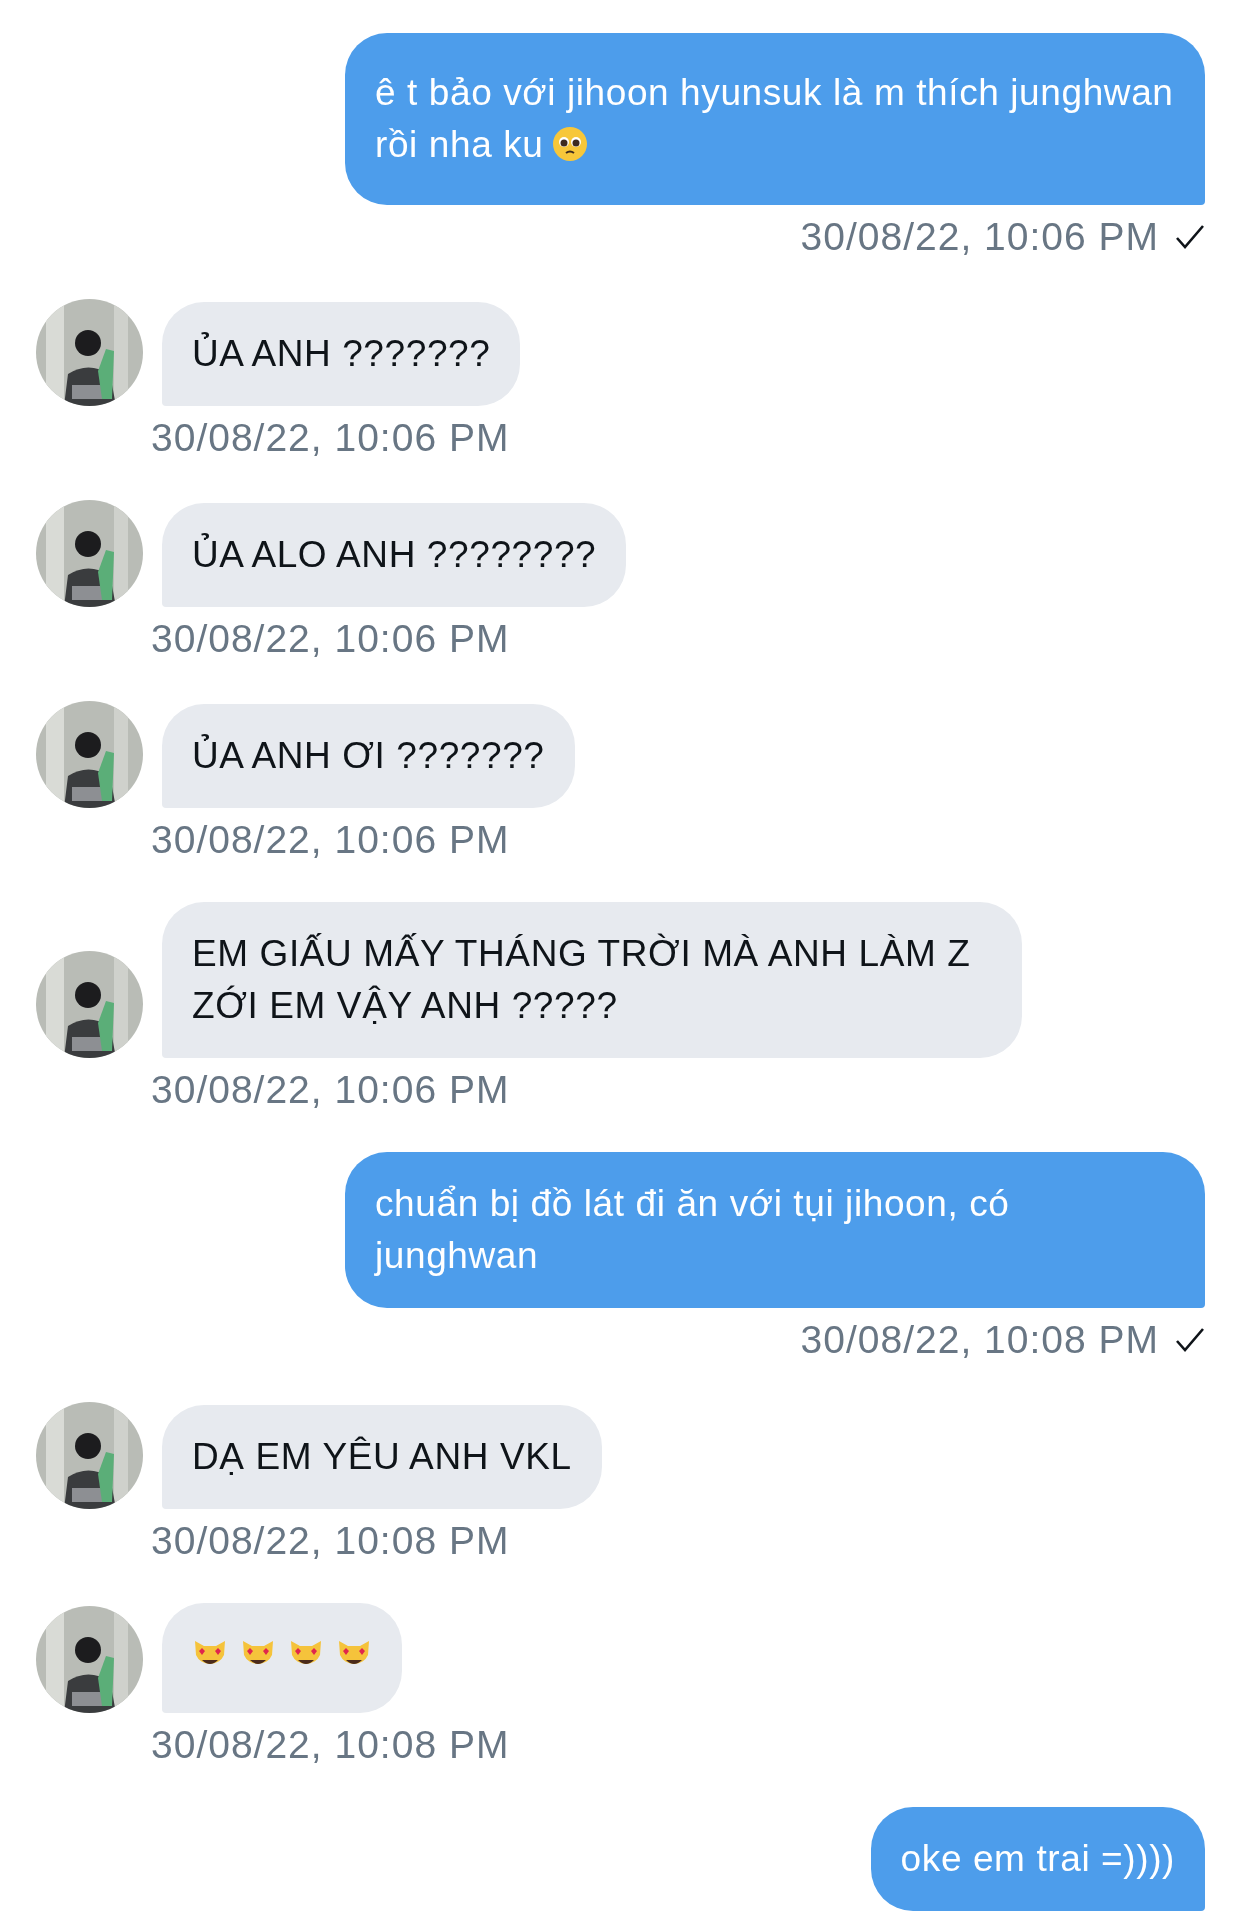 Image resolution: width=1240 pixels, height=1920 pixels. Describe the element at coordinates (394, 555) in the screenshot. I see `message-bubble: ỦA ALO ANH ????????` at that location.